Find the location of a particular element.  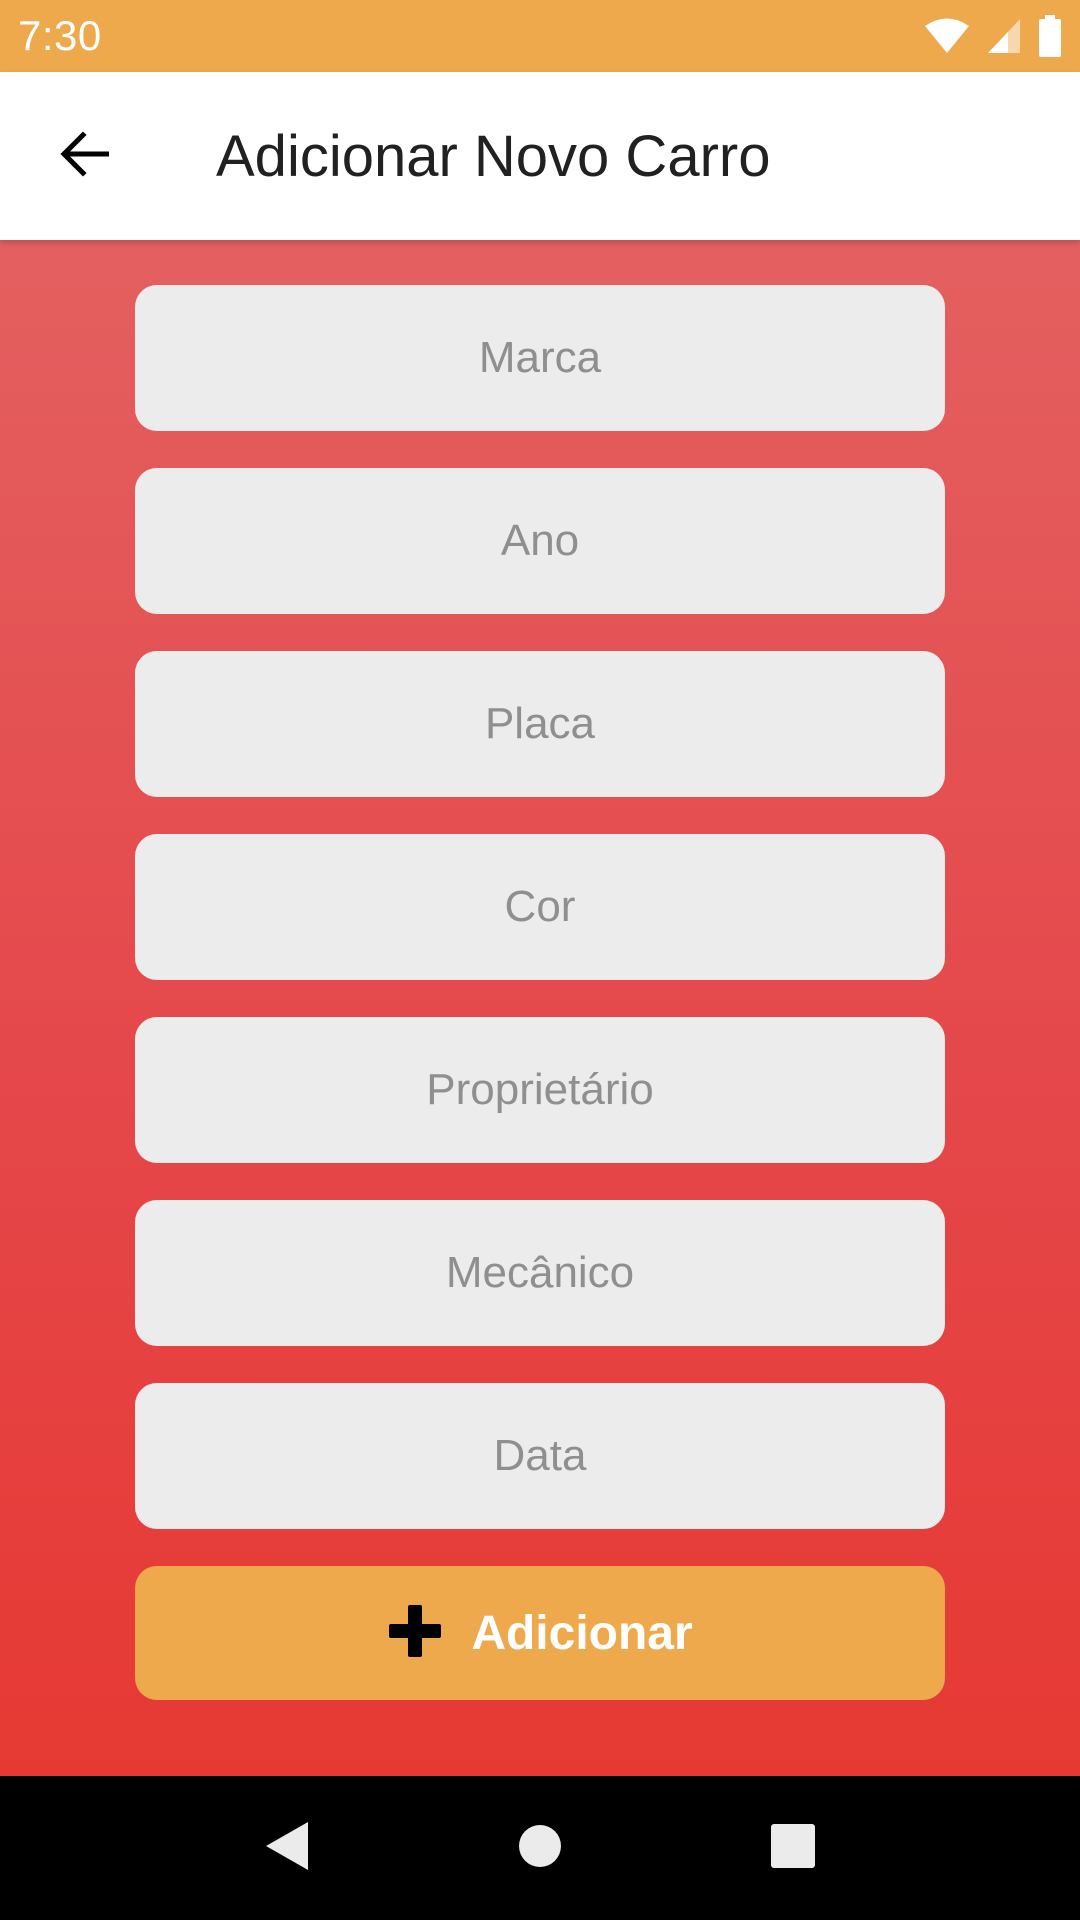

status-time: 7:30 is located at coordinates (60, 35).